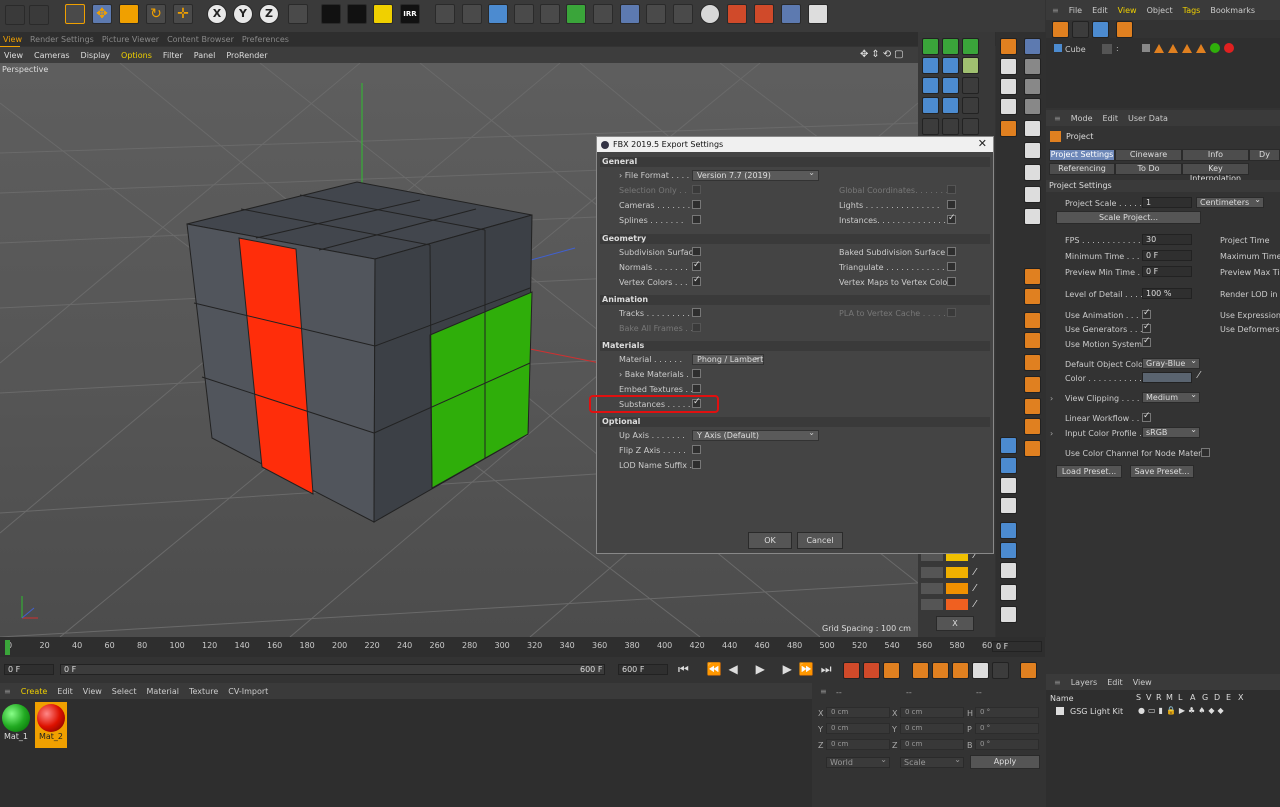  I want to click on size-z-input: 0 cm, so click(932, 744).